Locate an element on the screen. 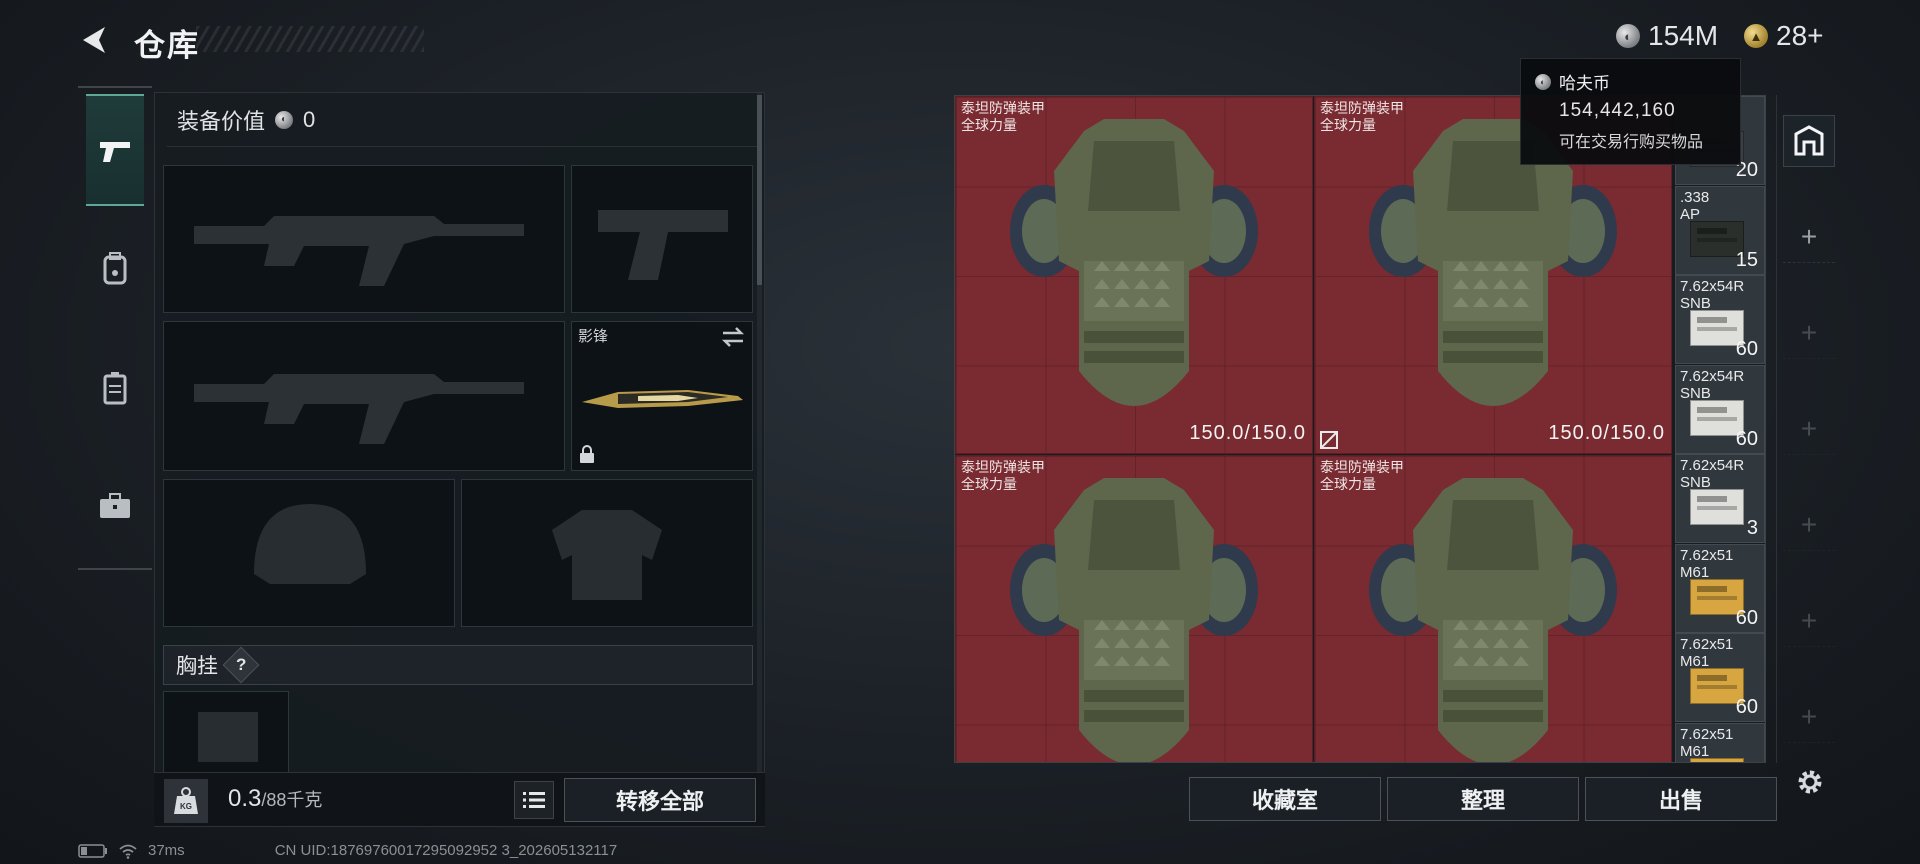 The height and width of the screenshot is (864, 1920). chest-rig-header: 胸挂 ? is located at coordinates (458, 665).